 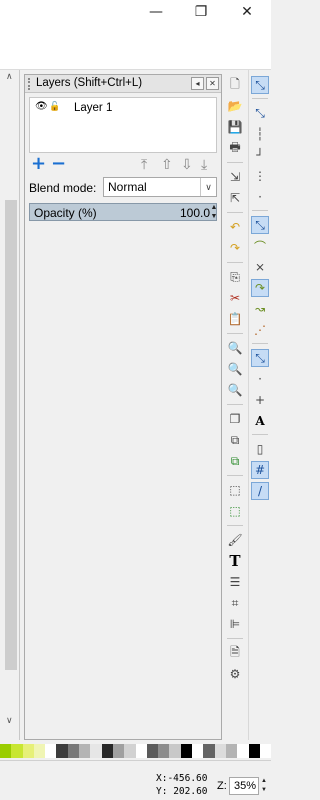 What do you see at coordinates (235, 227) in the screenshot?
I see `undo-icon: ↶` at bounding box center [235, 227].